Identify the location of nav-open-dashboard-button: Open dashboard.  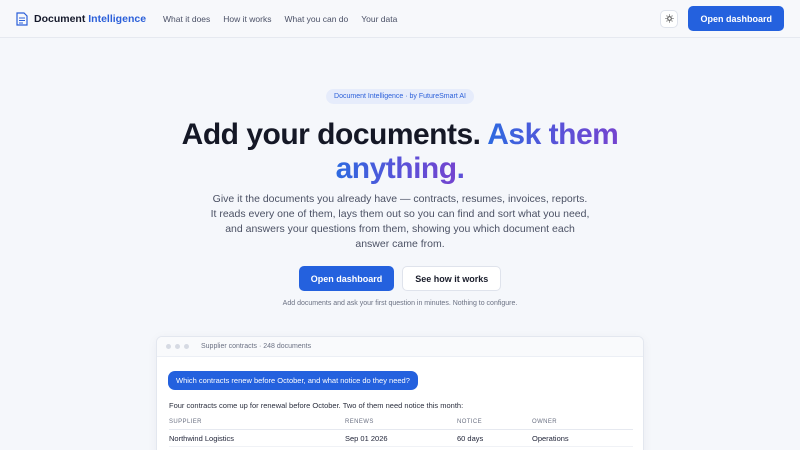
(736, 18).